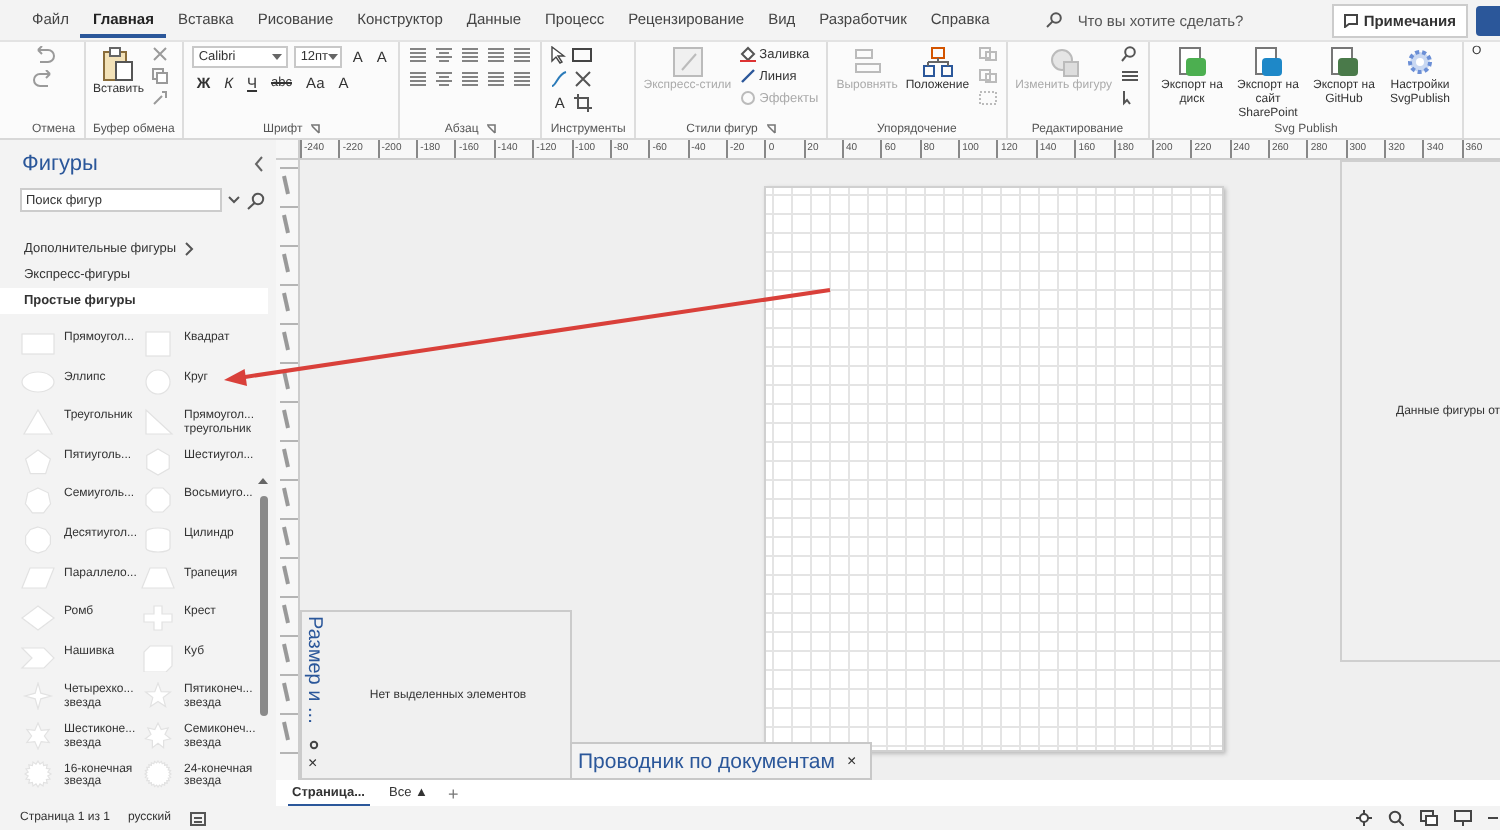 The height and width of the screenshot is (830, 1500). Describe the element at coordinates (38, 461) in the screenshot. I see `pentagon-icon` at that location.